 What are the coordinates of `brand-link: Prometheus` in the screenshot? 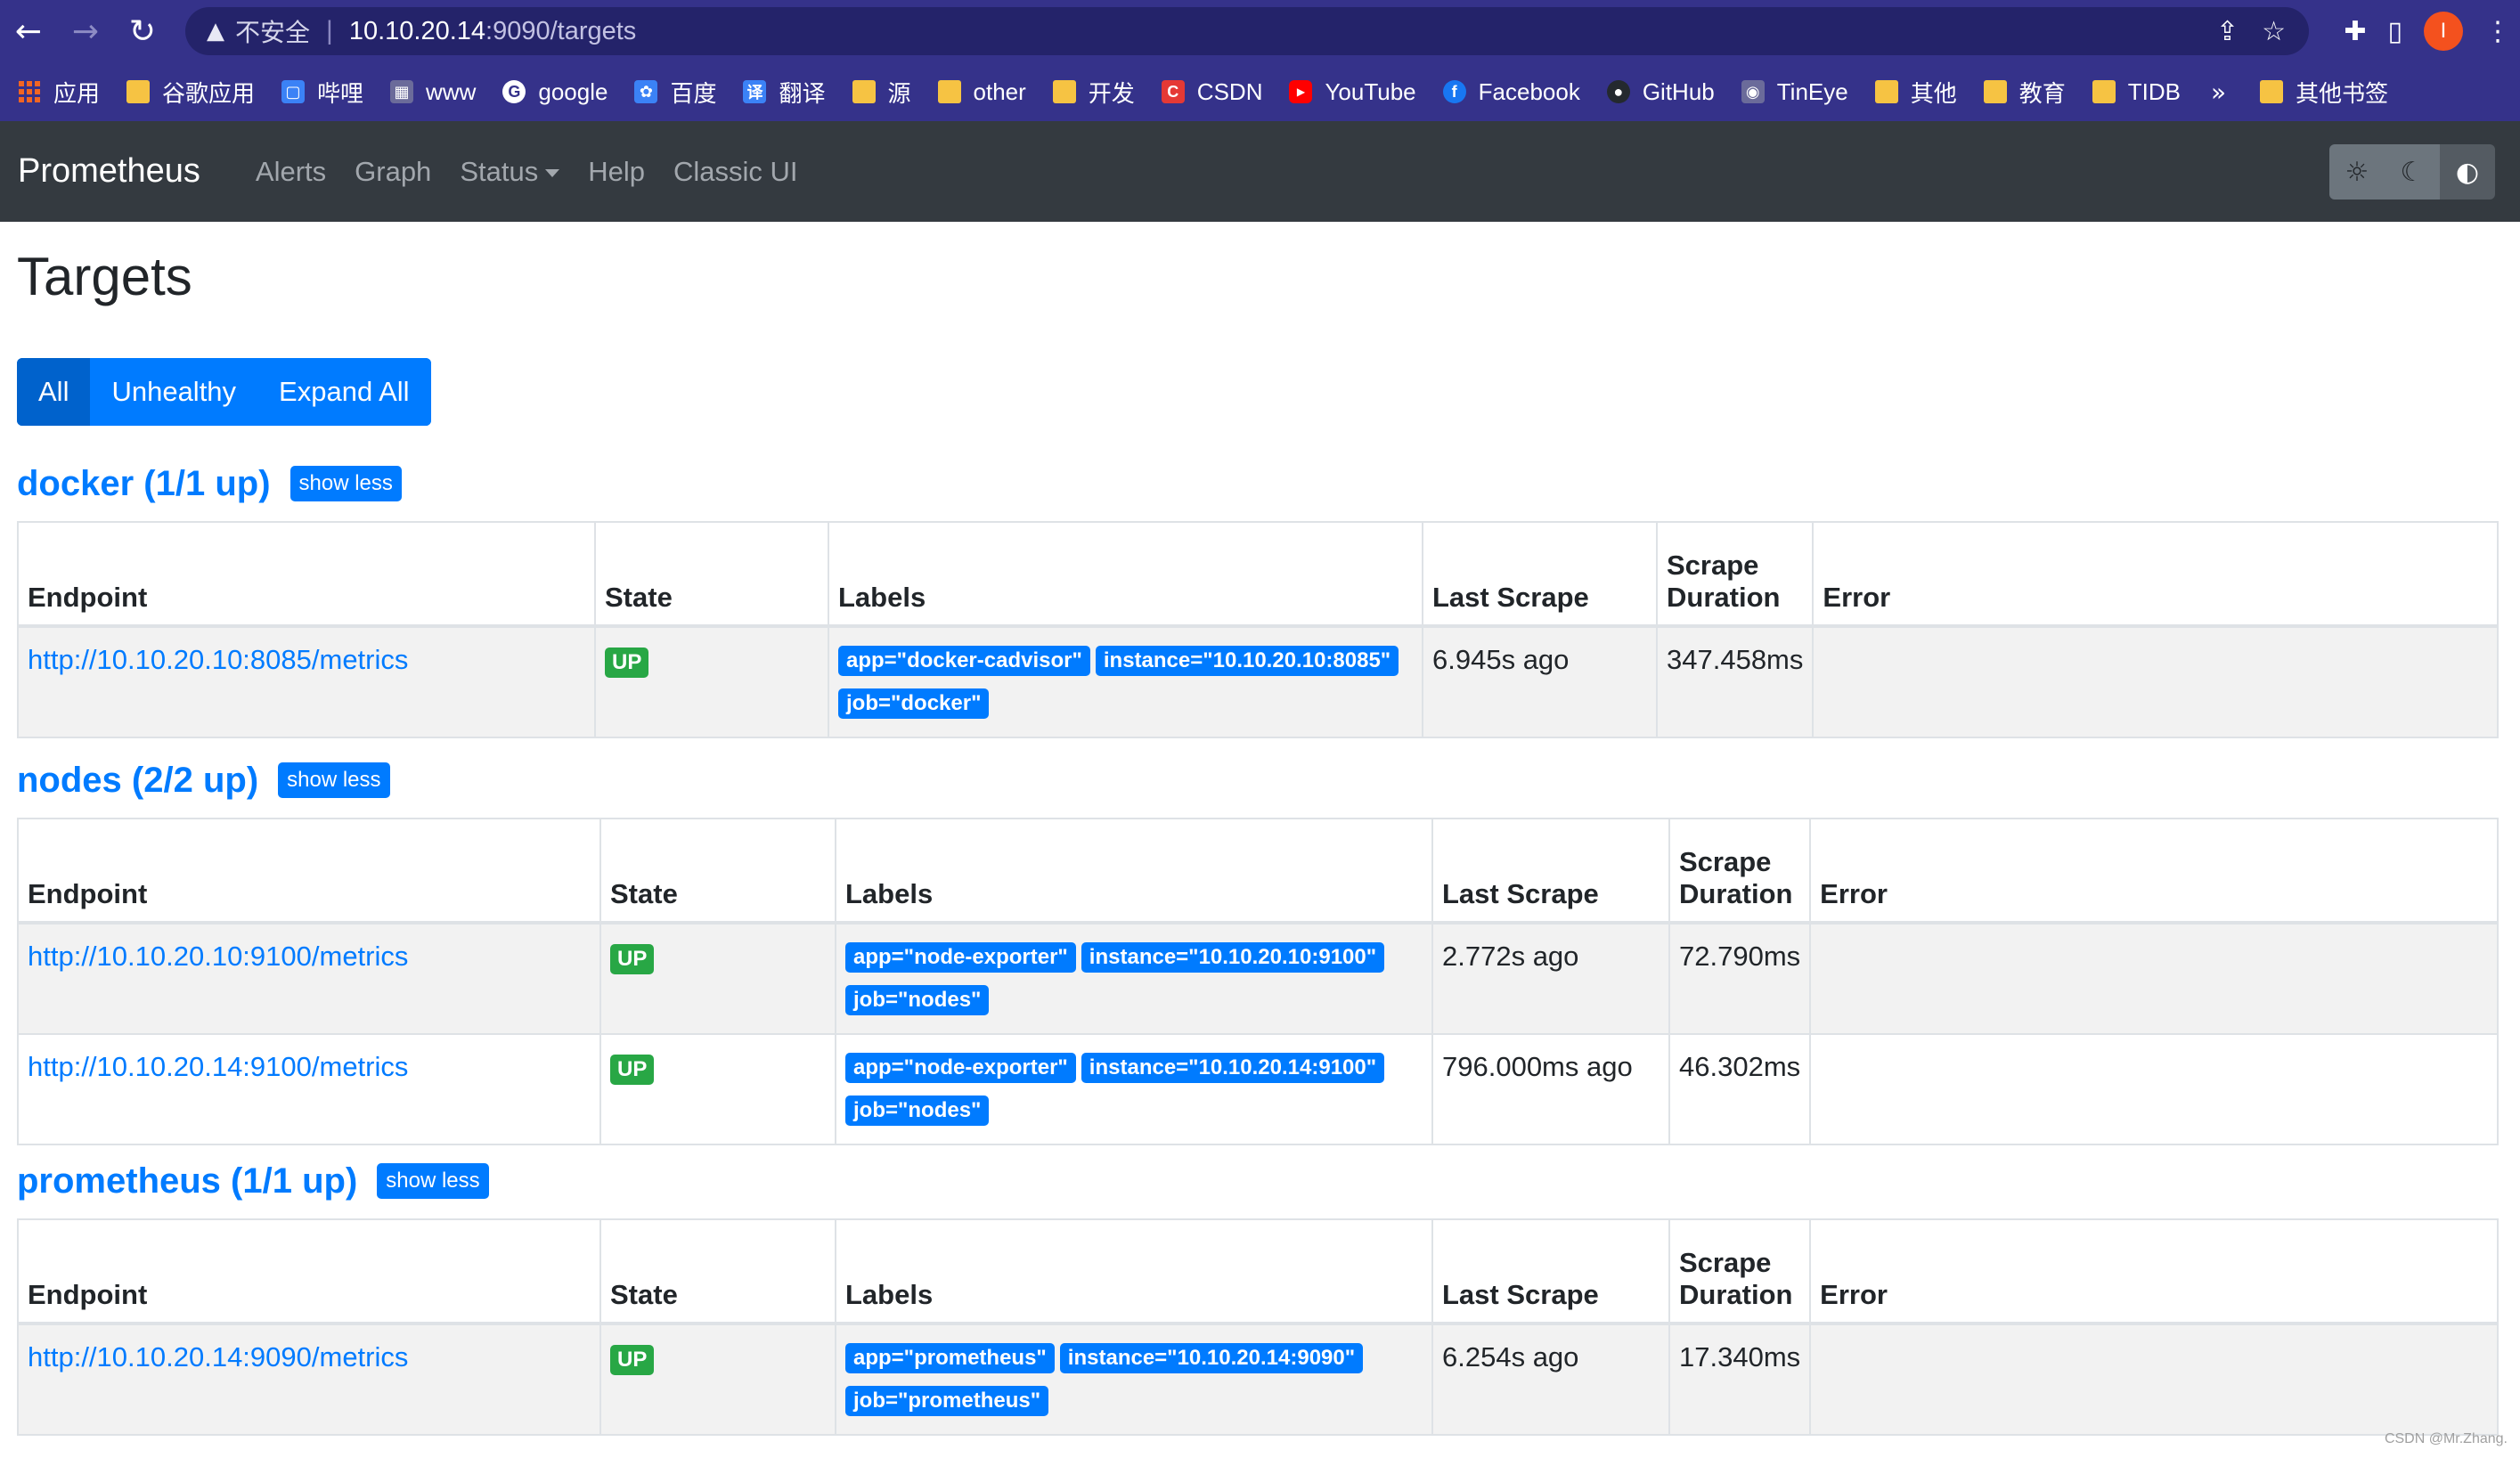 It's located at (109, 171).